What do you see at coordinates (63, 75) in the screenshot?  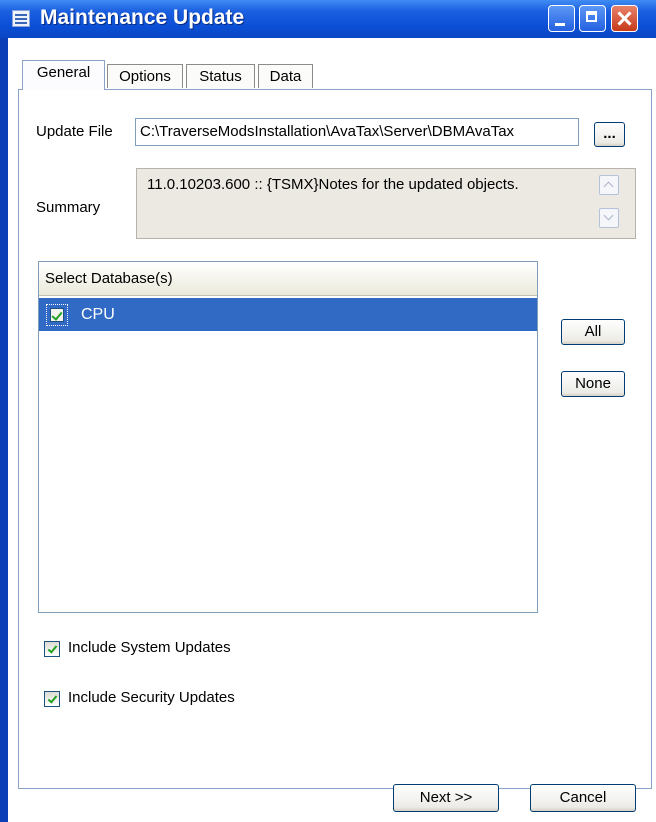 I see `tab-general: General` at bounding box center [63, 75].